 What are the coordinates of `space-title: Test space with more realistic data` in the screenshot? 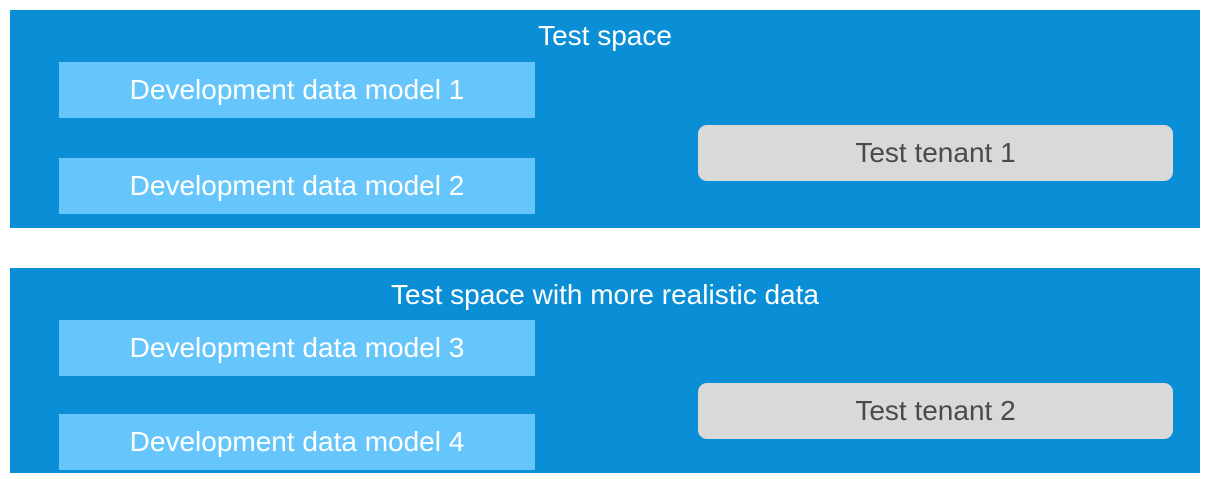 It's located at (605, 294).